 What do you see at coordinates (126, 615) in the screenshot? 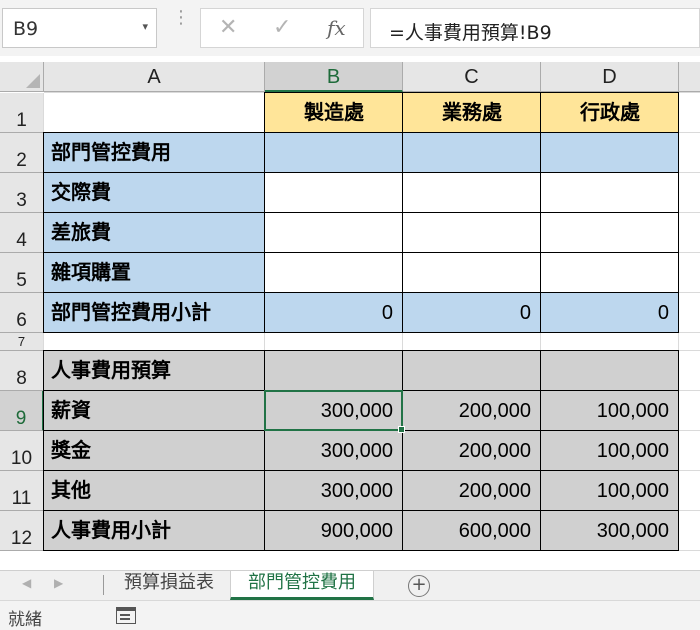
I see `accessibility-icon` at bounding box center [126, 615].